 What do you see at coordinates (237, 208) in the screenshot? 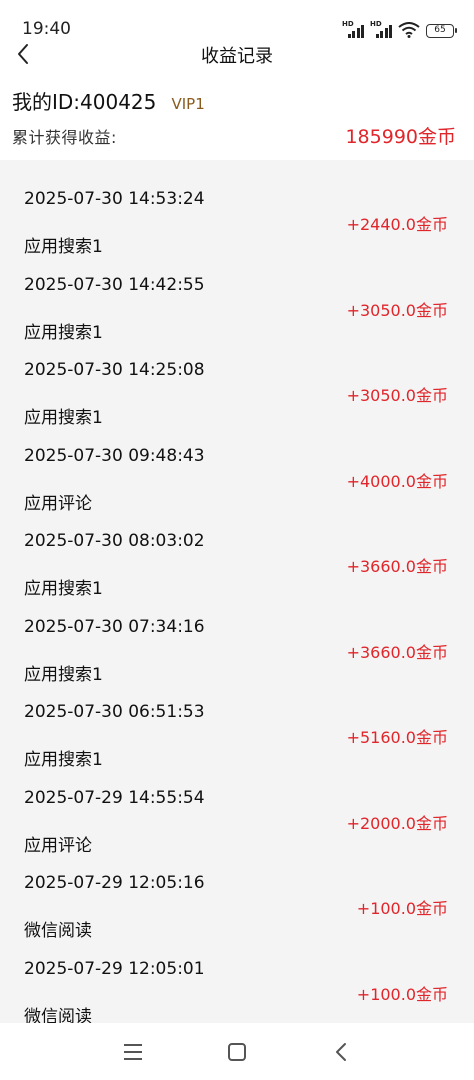
I see `list-item: 2025-07-30 14:53:24 应用搜索1 +2440.0金币` at bounding box center [237, 208].